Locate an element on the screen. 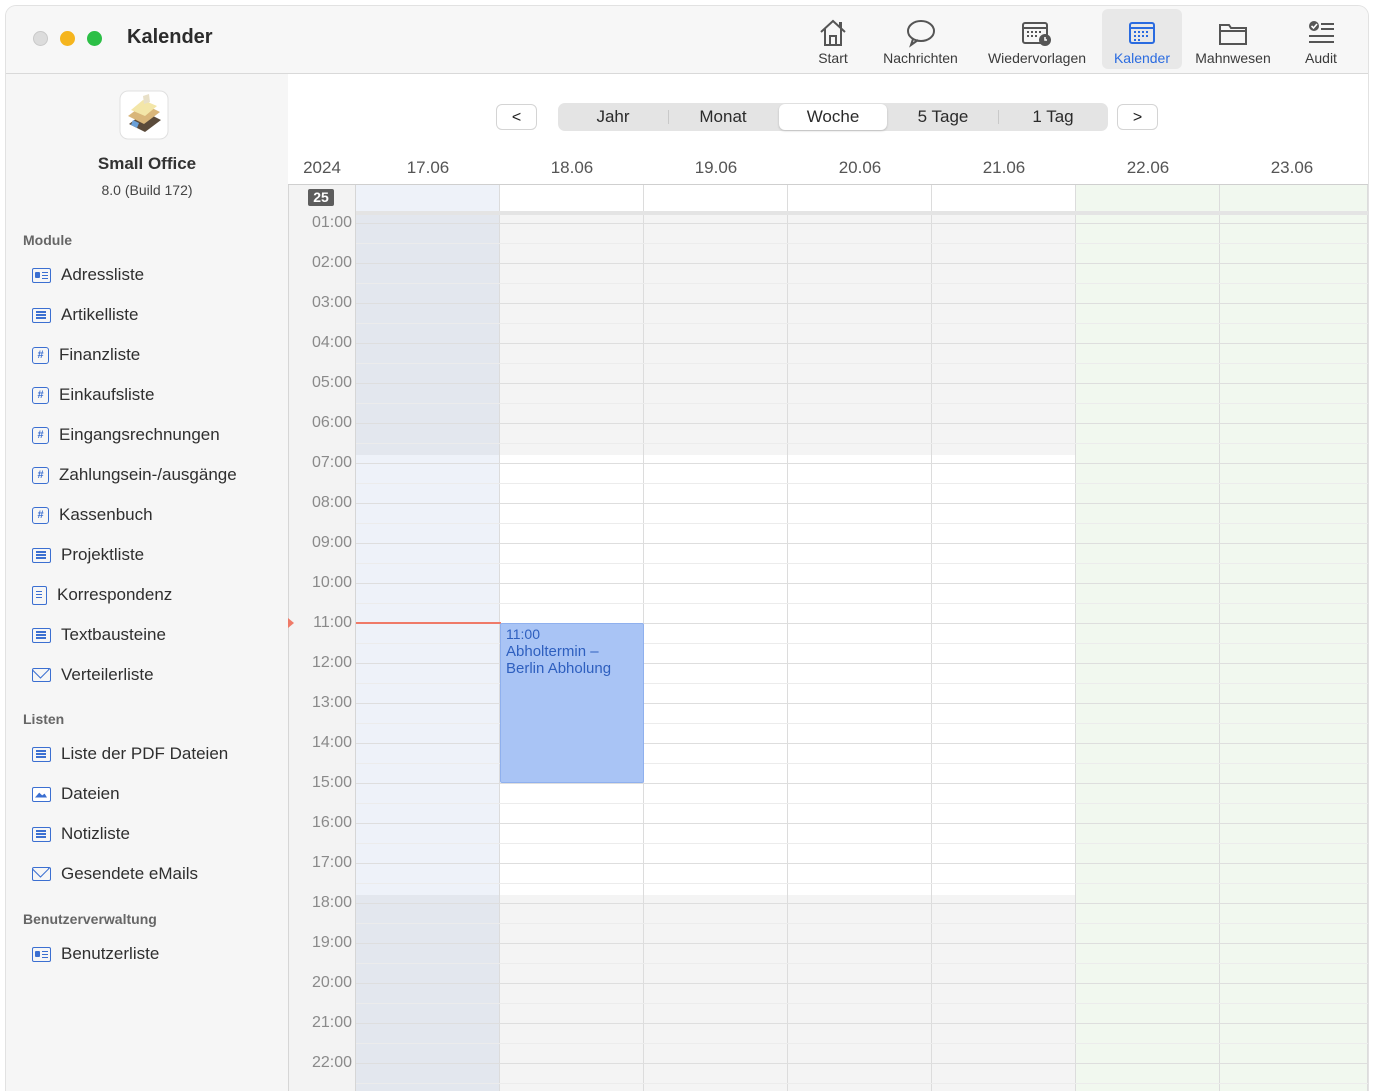  hour-label: 15:00 is located at coordinates (331, 782).